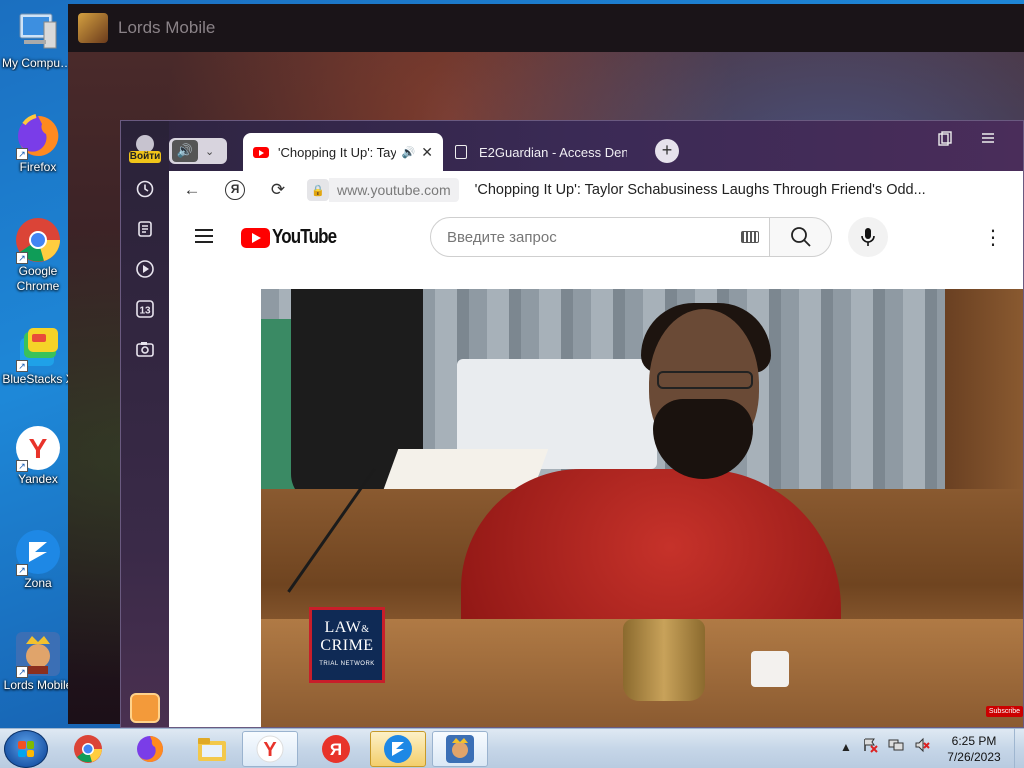 Image resolution: width=1024 pixels, height=768 pixels. I want to click on document-icon, so click(461, 152).